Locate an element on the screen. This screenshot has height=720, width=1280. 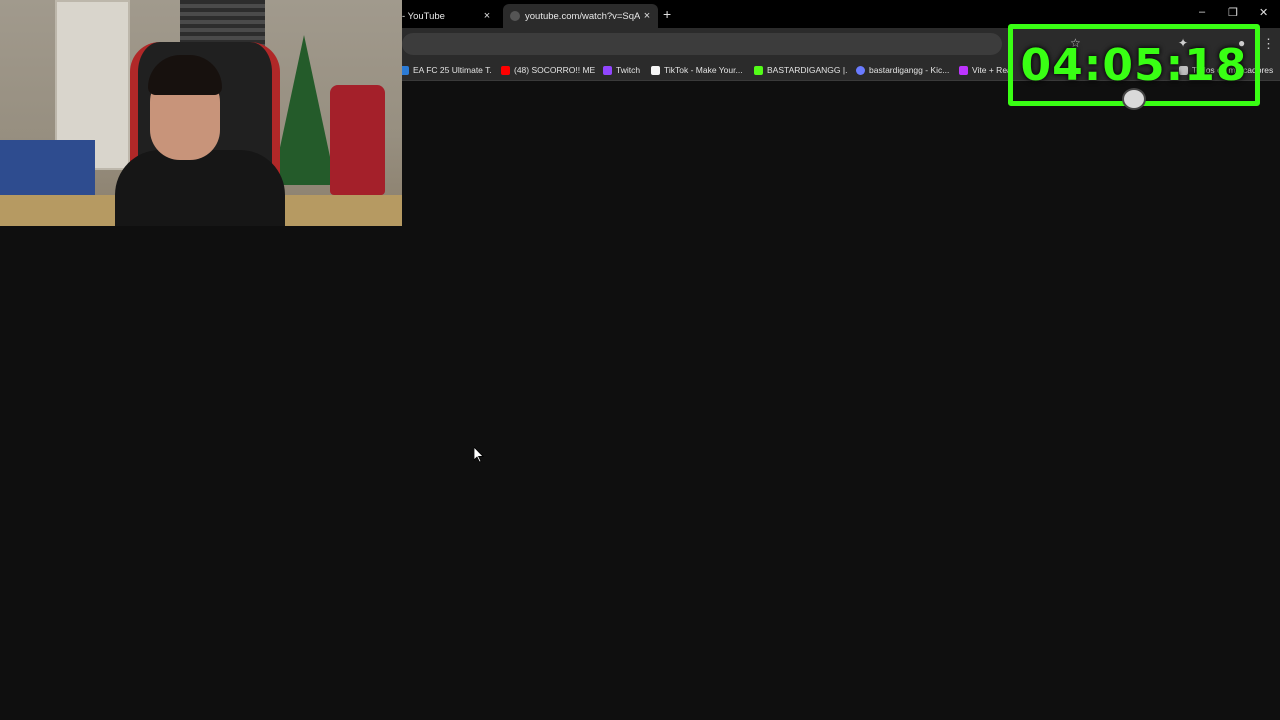
webcam-overlay is located at coordinates (201, 113).